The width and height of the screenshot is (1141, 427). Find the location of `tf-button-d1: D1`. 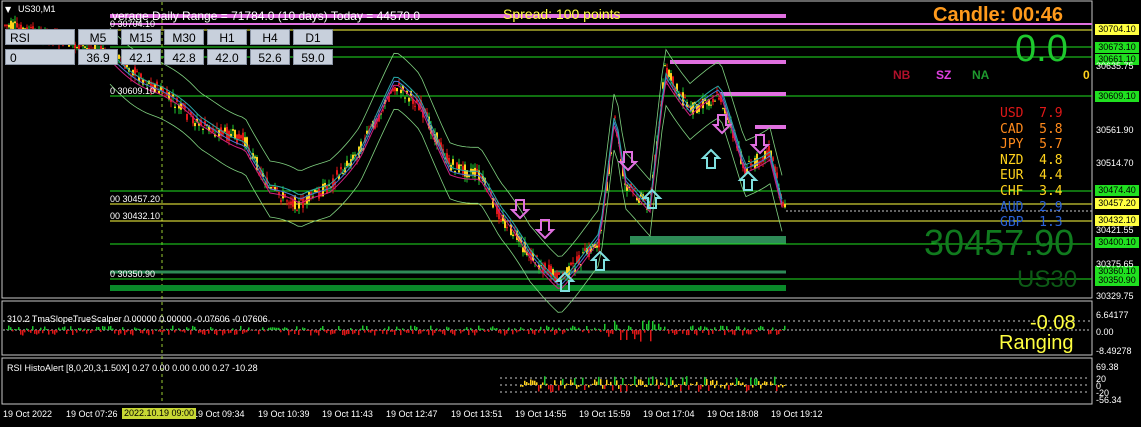

tf-button-d1: D1 is located at coordinates (313, 37).